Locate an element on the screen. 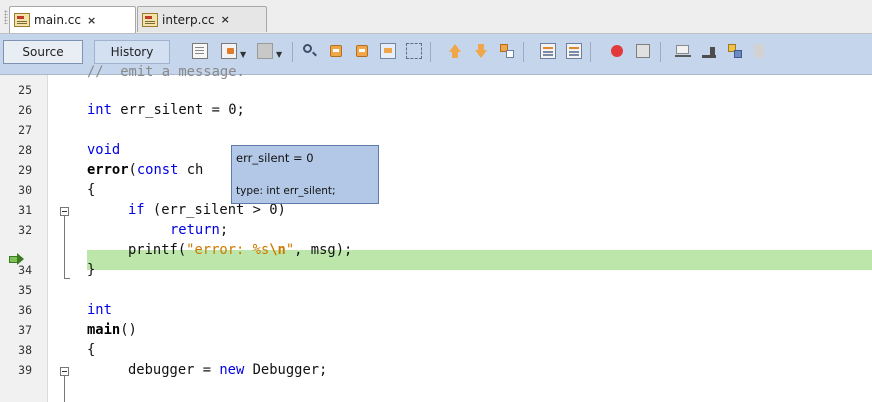 The width and height of the screenshot is (872, 402). shift-left-icon is located at coordinates (548, 51).